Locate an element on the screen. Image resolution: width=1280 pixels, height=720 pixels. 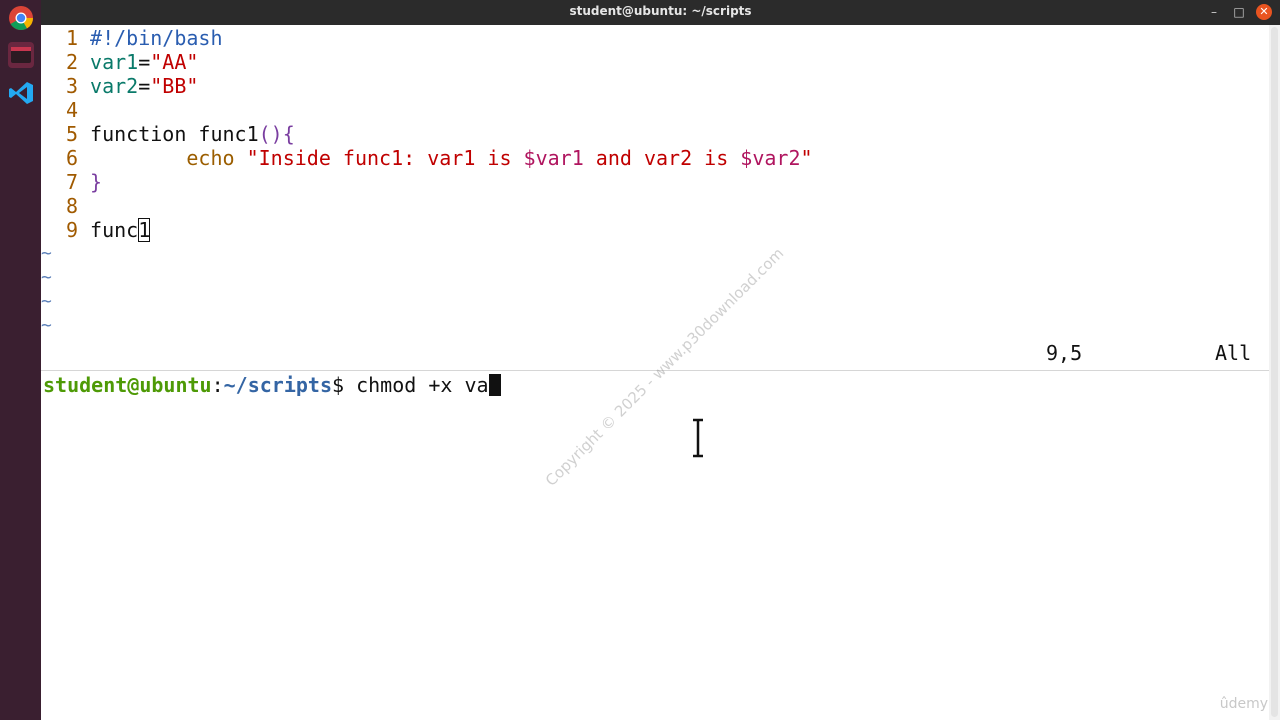
code-line: 9 func1 is located at coordinates (96, 230).